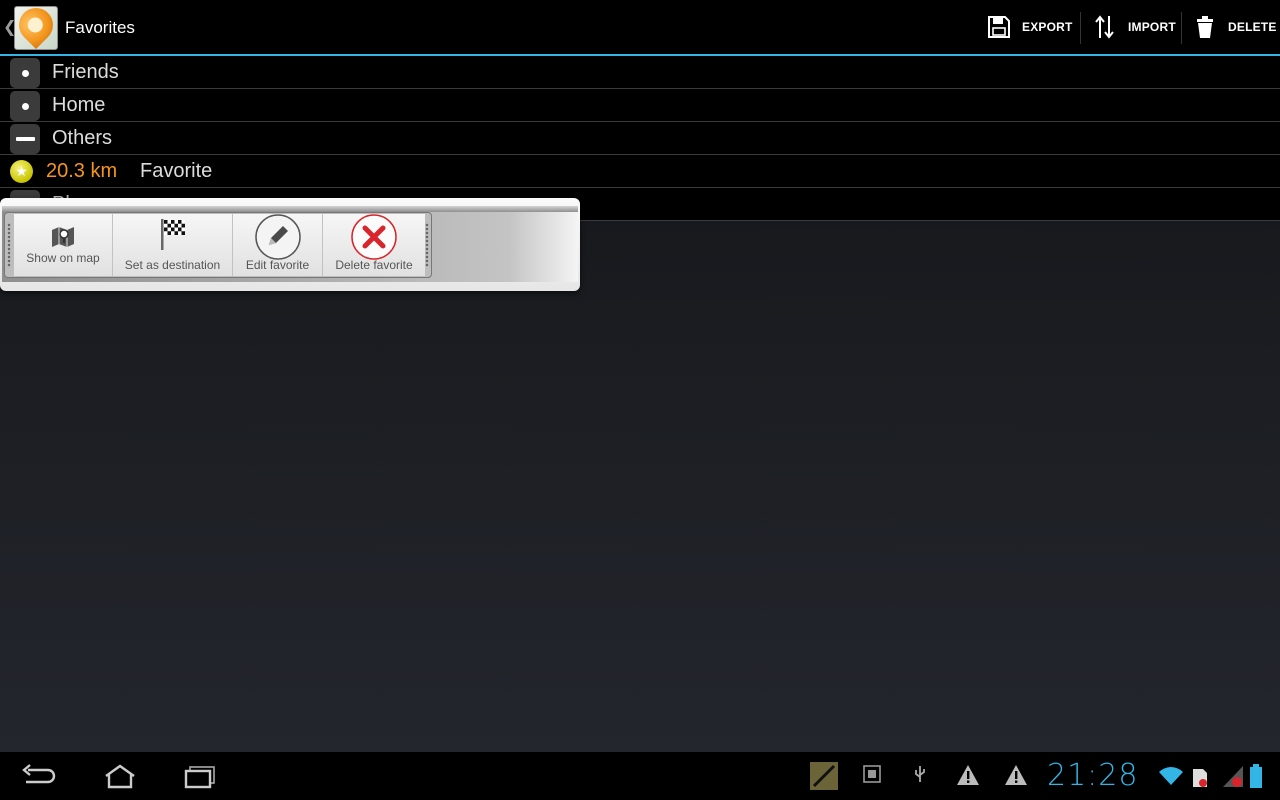 The image size is (1280, 800). I want to click on android-debug-icon, so click(872, 776).